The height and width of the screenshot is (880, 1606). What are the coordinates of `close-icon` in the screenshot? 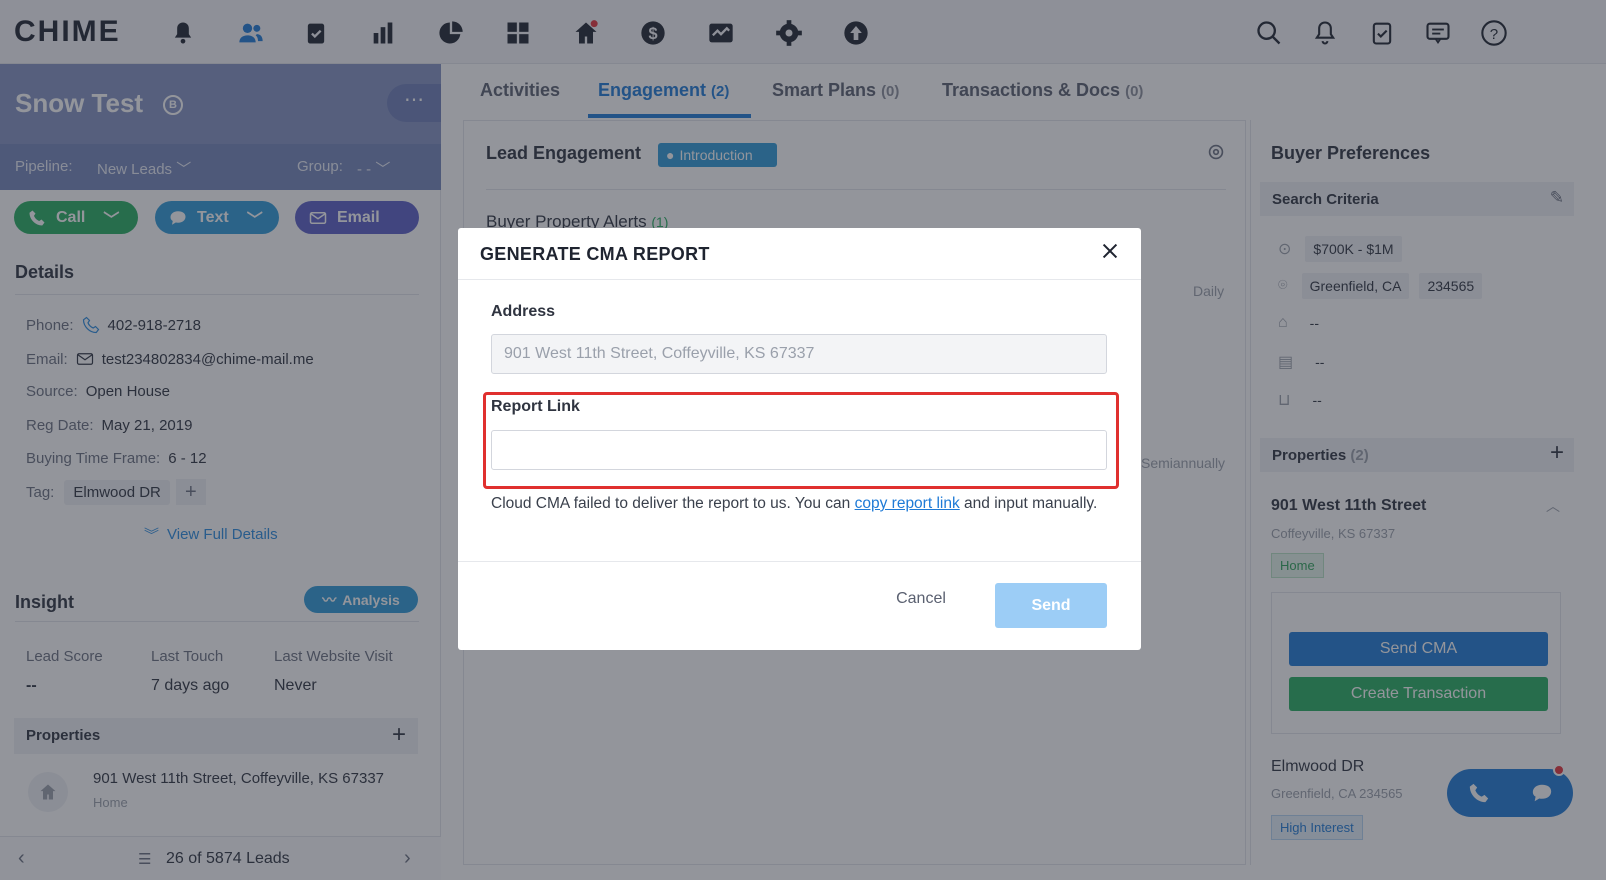 It's located at (1111, 252).